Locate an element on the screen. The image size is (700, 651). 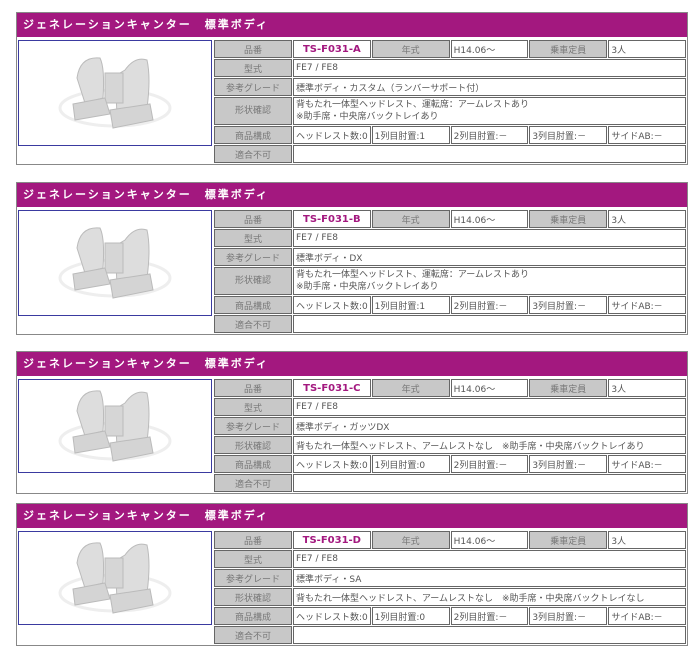
grade-value: 標準ボディ・ガッツDX is located at coordinates (489, 426).